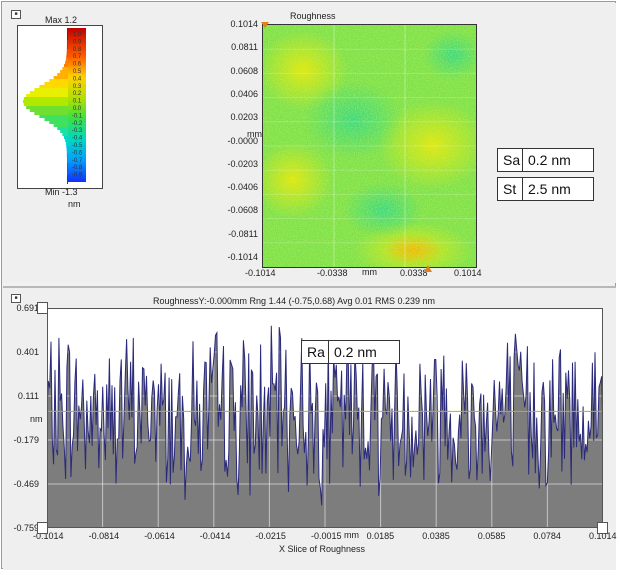 The image size is (620, 575). I want to click on roughness-map-image, so click(369, 146).